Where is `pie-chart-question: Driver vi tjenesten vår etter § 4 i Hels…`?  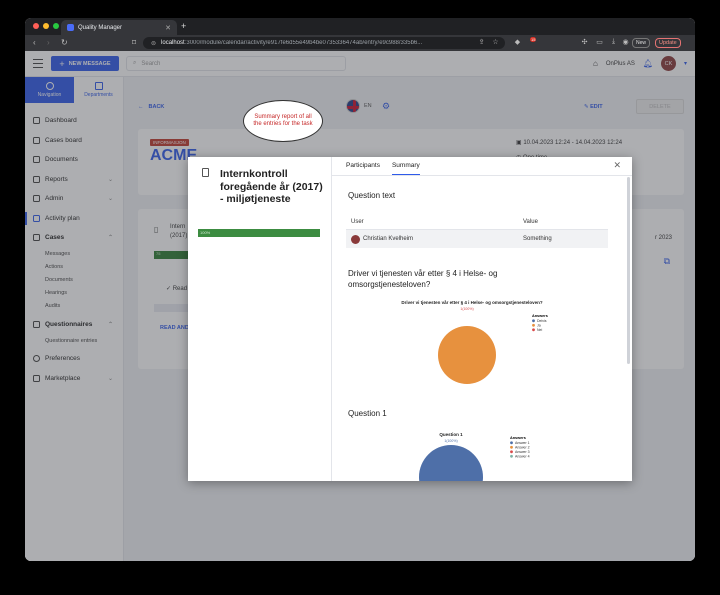
pie-chart-question: Driver vi tjenesten vår etter § 4 i Hels… is located at coordinates (474, 341).